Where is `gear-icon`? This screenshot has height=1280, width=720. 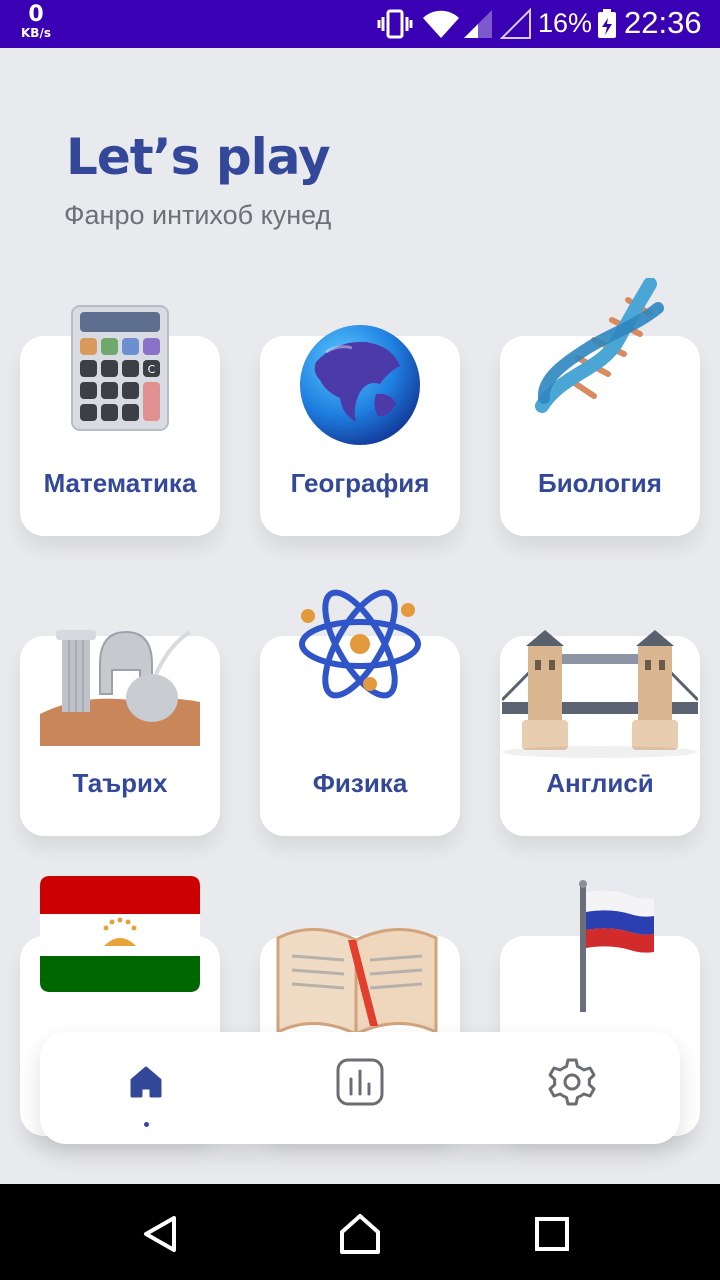
gear-icon is located at coordinates (572, 1082).